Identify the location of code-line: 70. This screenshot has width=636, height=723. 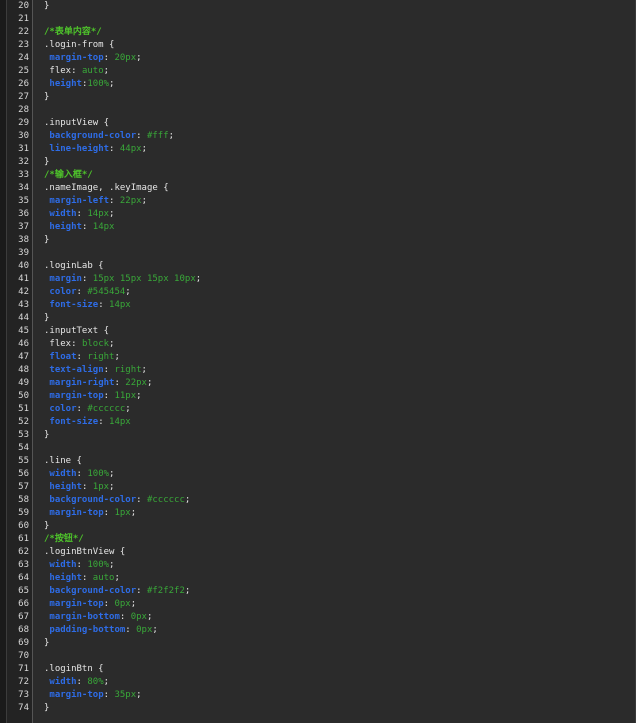
(318, 656).